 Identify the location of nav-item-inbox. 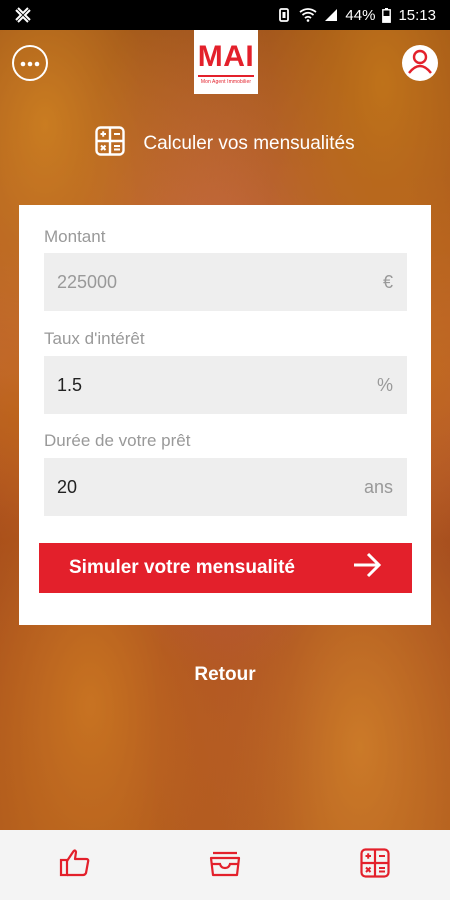
(225, 865).